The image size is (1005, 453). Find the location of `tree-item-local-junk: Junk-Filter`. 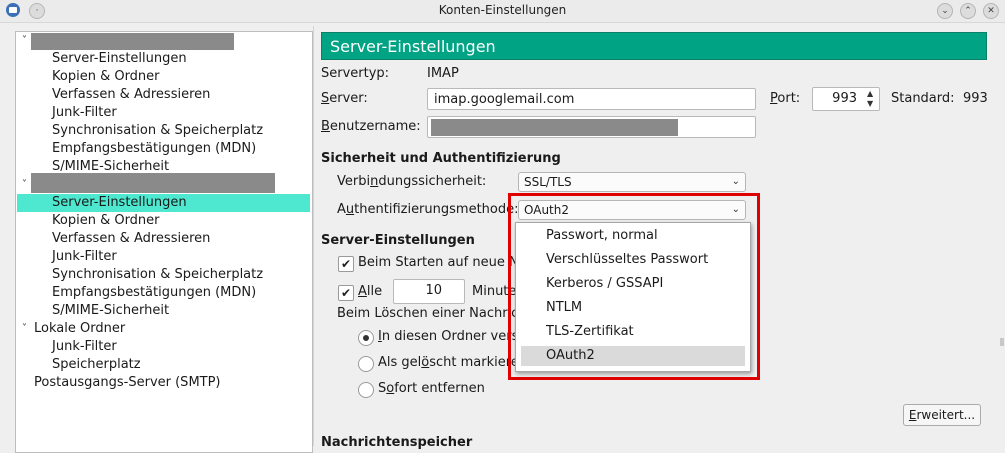

tree-item-local-junk: Junk-Filter is located at coordinates (84, 347).